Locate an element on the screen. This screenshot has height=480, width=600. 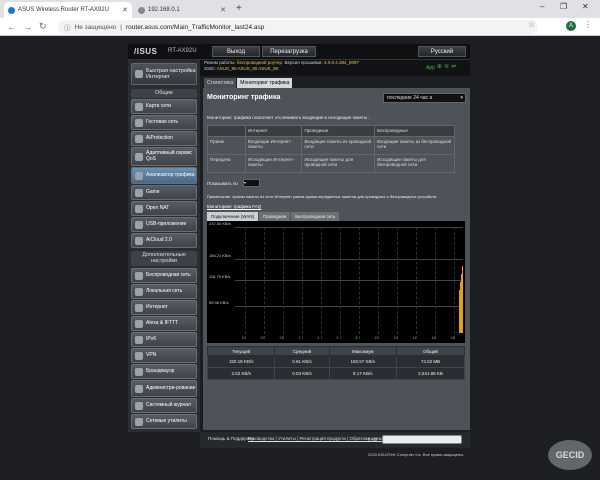
sidebar-item-wireless: Беспроводная сеть is located at coordinates (164, 275).